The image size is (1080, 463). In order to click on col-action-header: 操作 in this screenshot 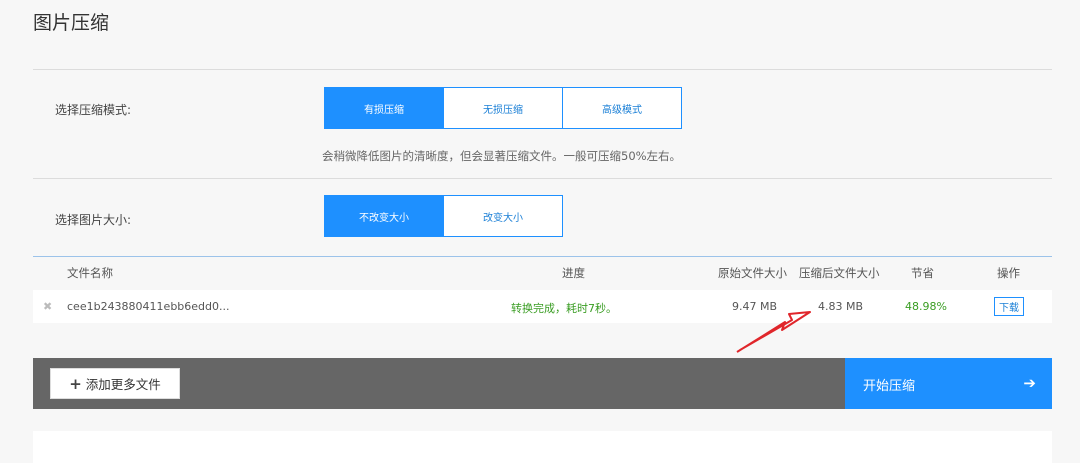, I will do `click(1008, 273)`.